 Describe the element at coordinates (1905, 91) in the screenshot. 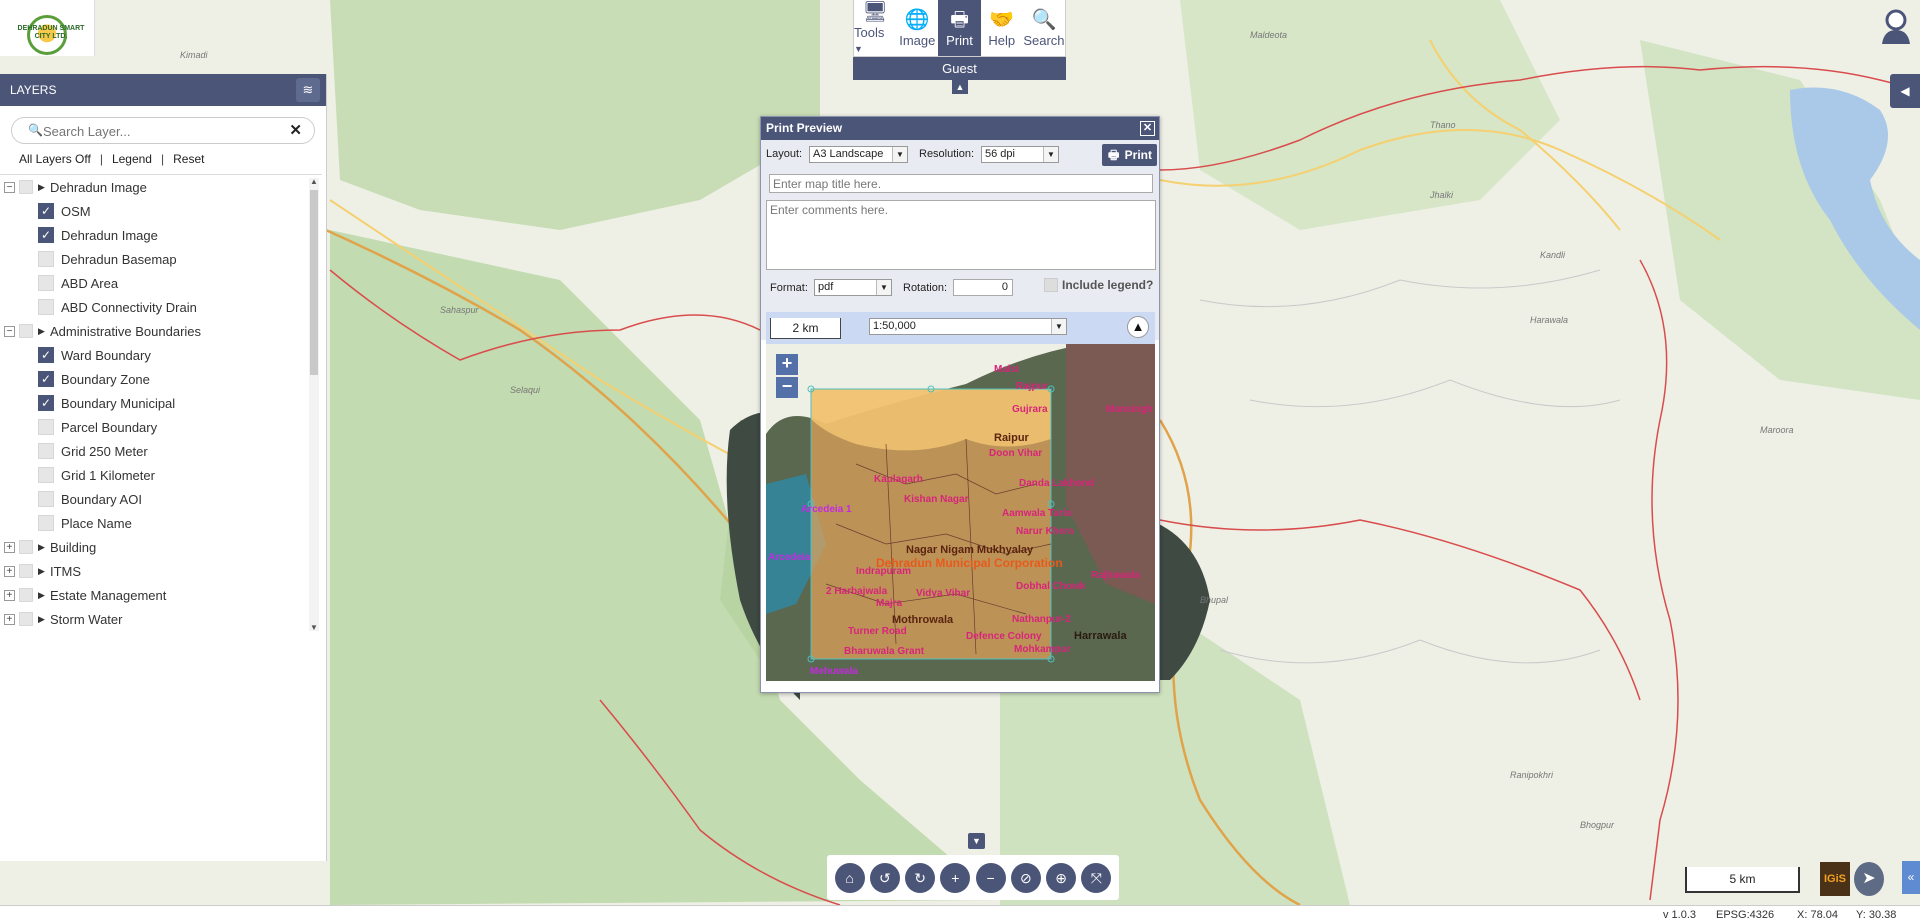

I see `right-panel-toggle: ◀` at that location.